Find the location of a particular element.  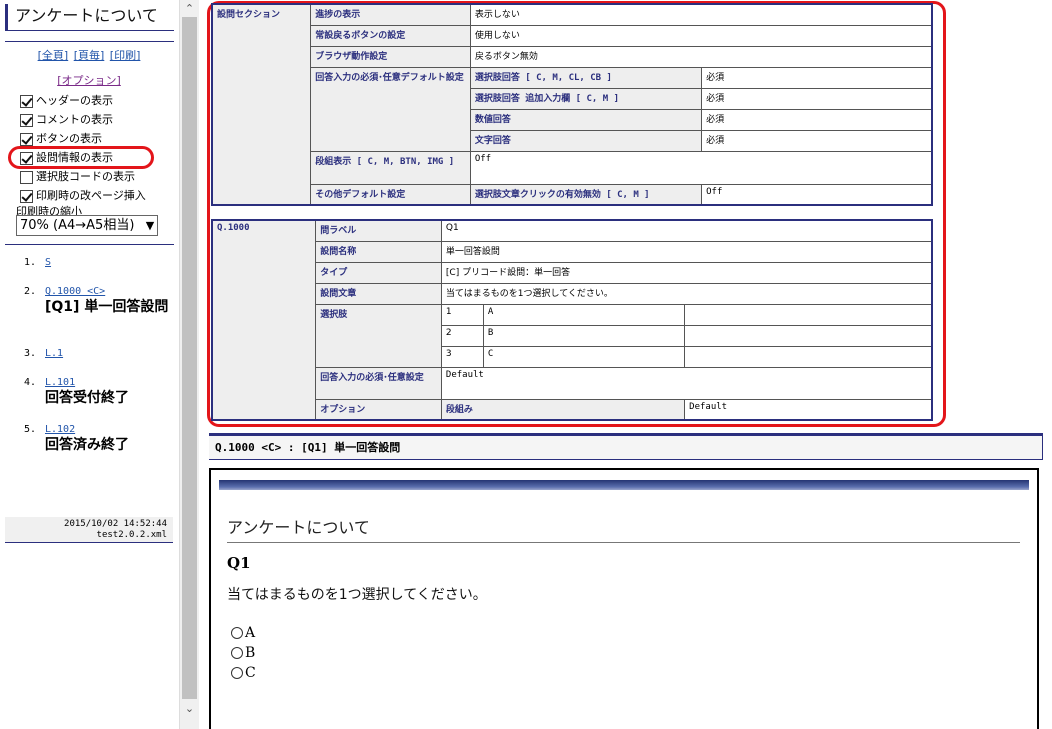

required-extra-value: 必須 is located at coordinates (817, 98).